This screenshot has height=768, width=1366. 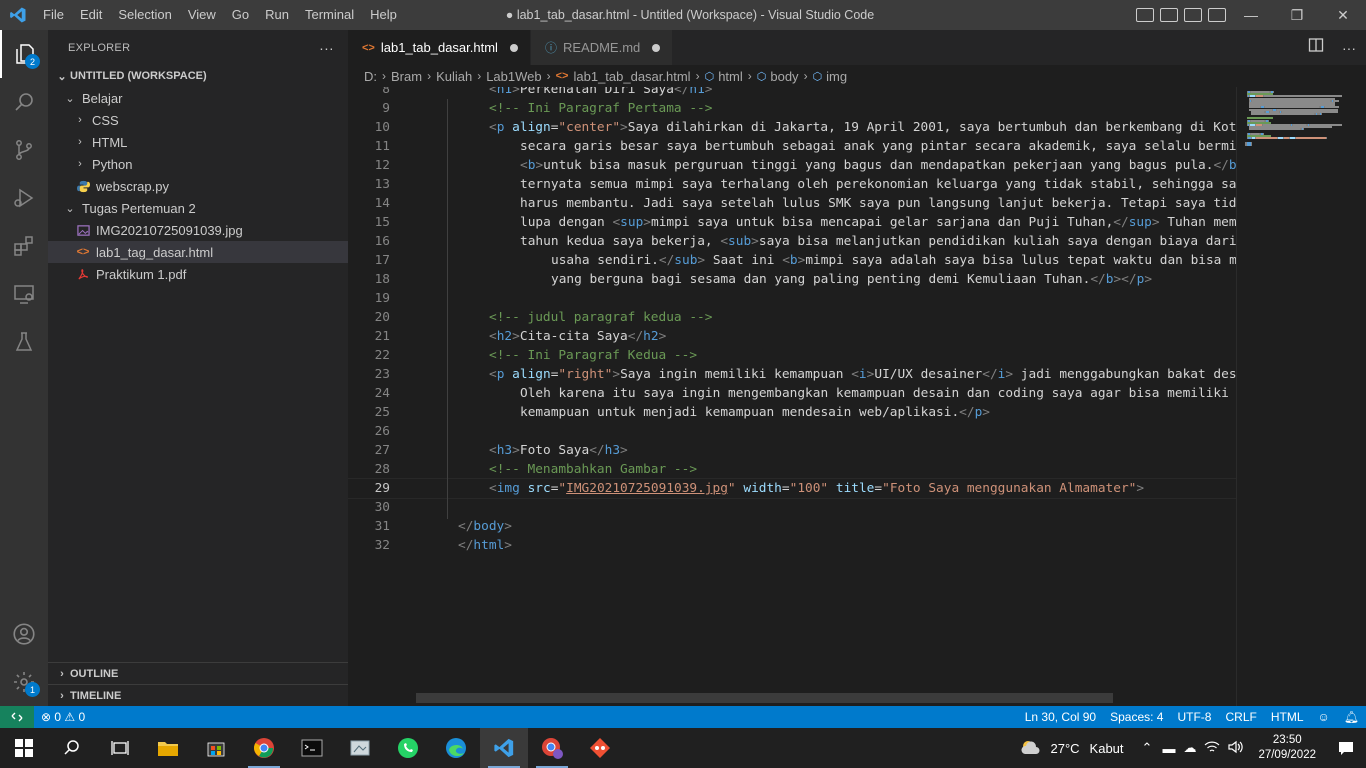 What do you see at coordinates (1346, 748) in the screenshot?
I see `notification-center-icon` at bounding box center [1346, 748].